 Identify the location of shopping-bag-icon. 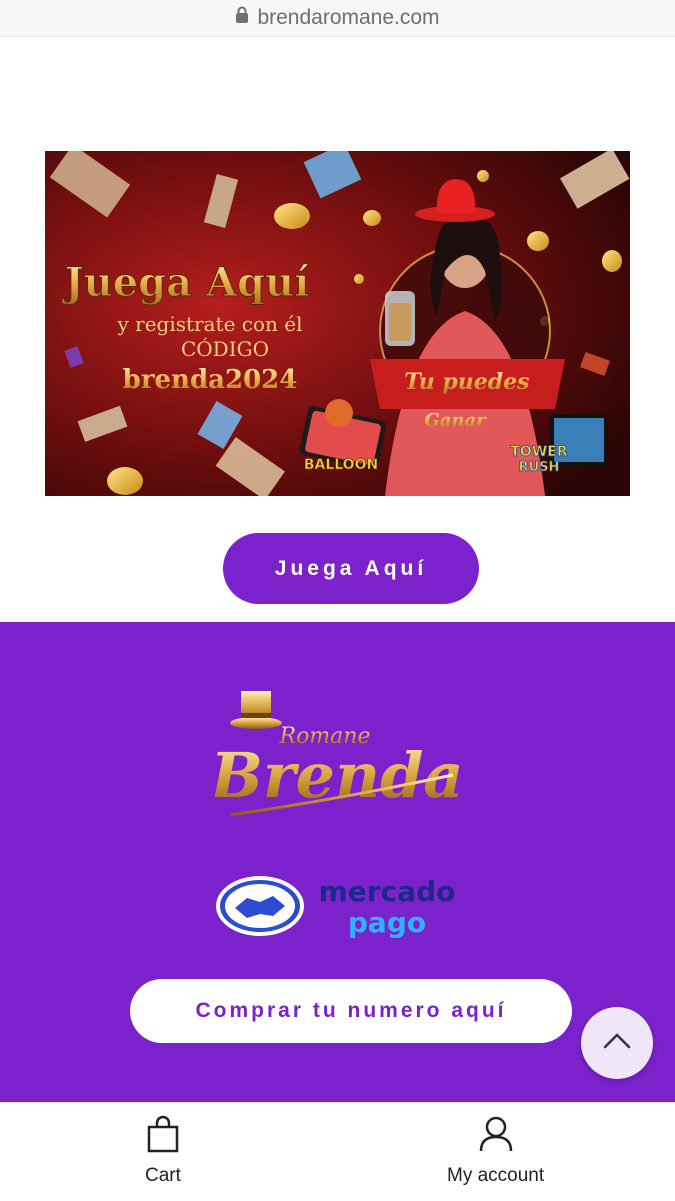
(163, 1137).